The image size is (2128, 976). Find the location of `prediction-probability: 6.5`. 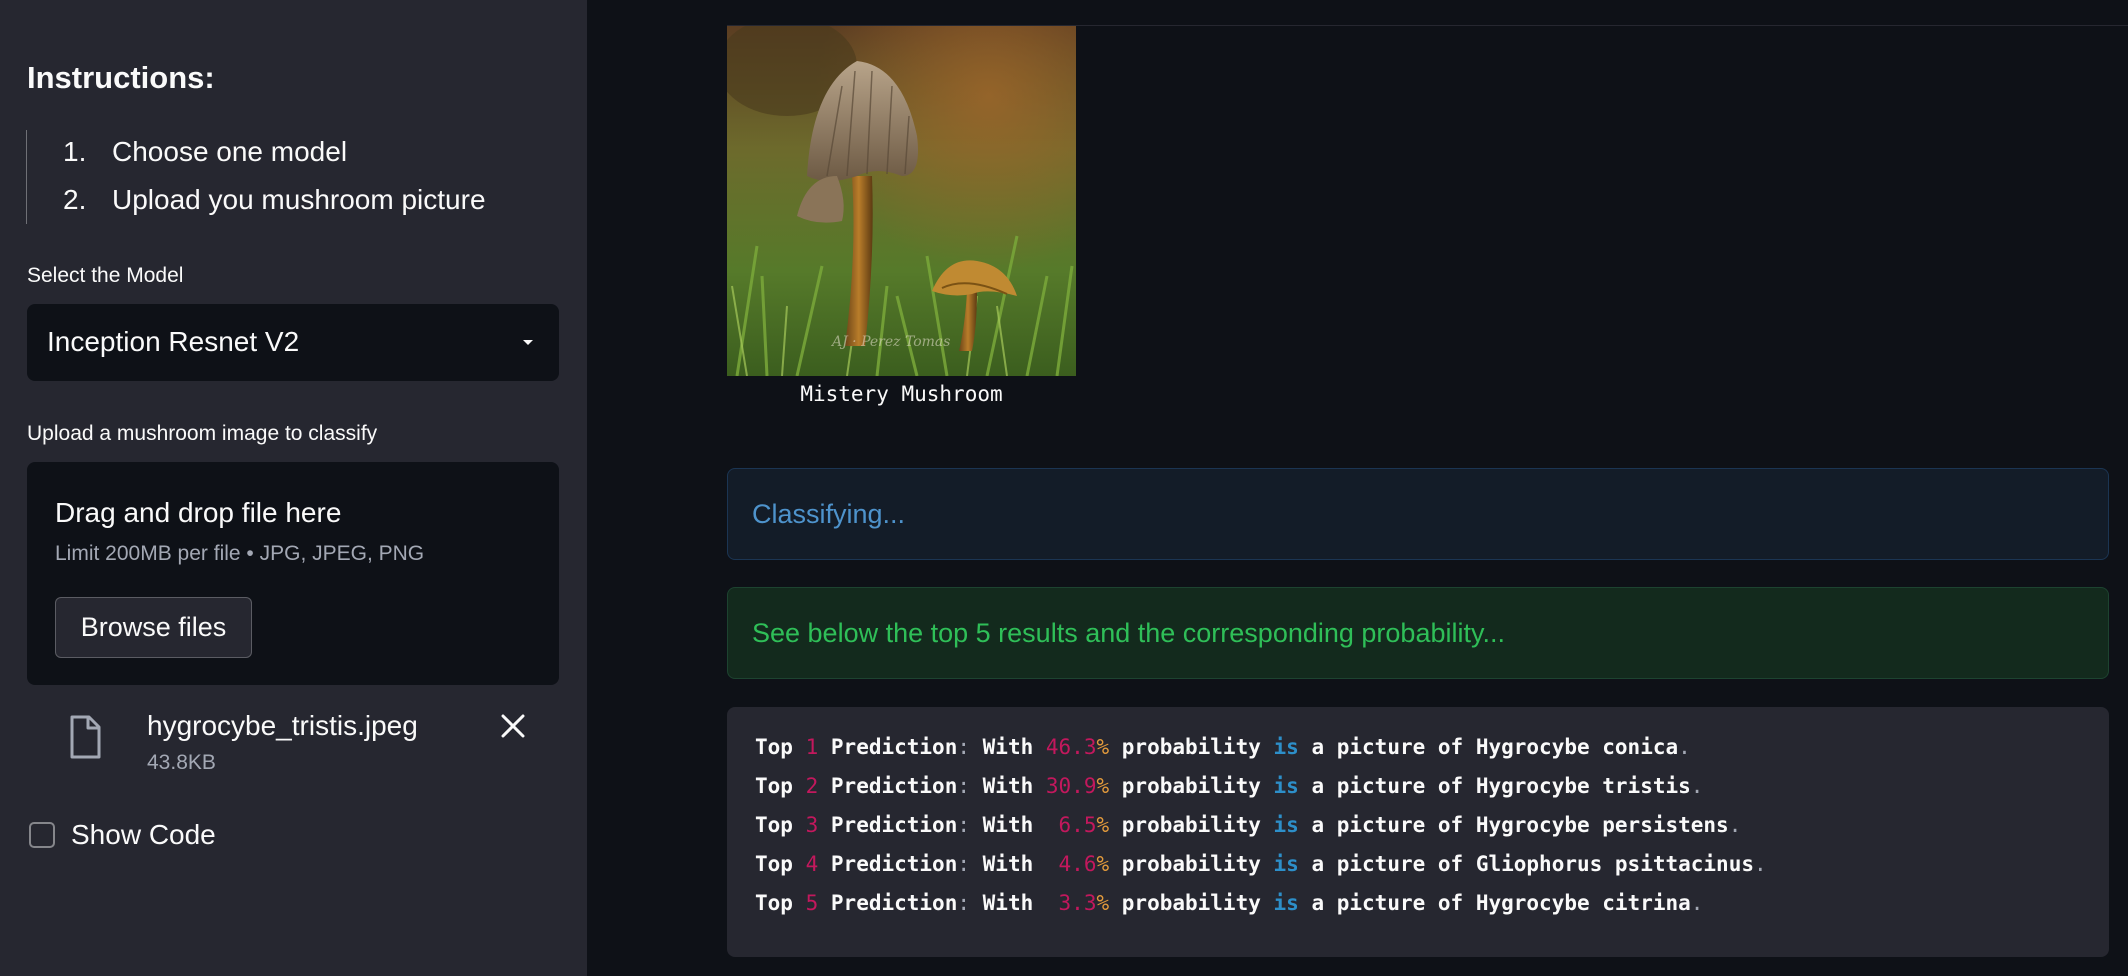

prediction-probability: 6.5 is located at coordinates (1071, 825).